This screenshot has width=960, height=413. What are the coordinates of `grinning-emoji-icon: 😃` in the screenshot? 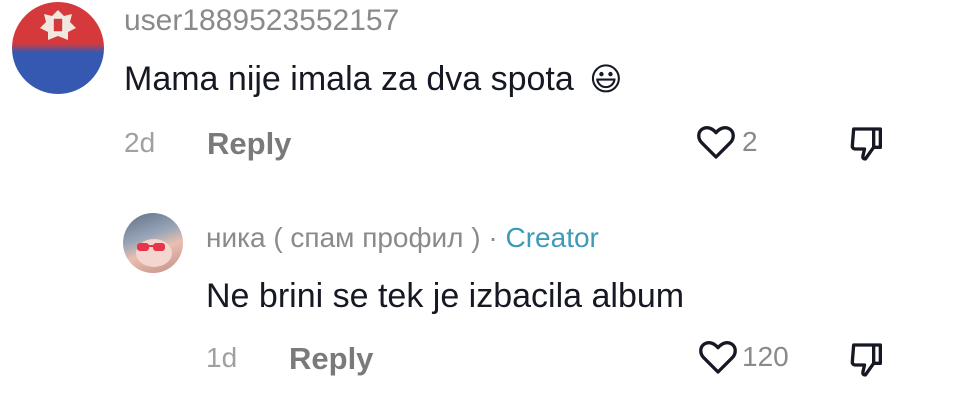 It's located at (606, 79).